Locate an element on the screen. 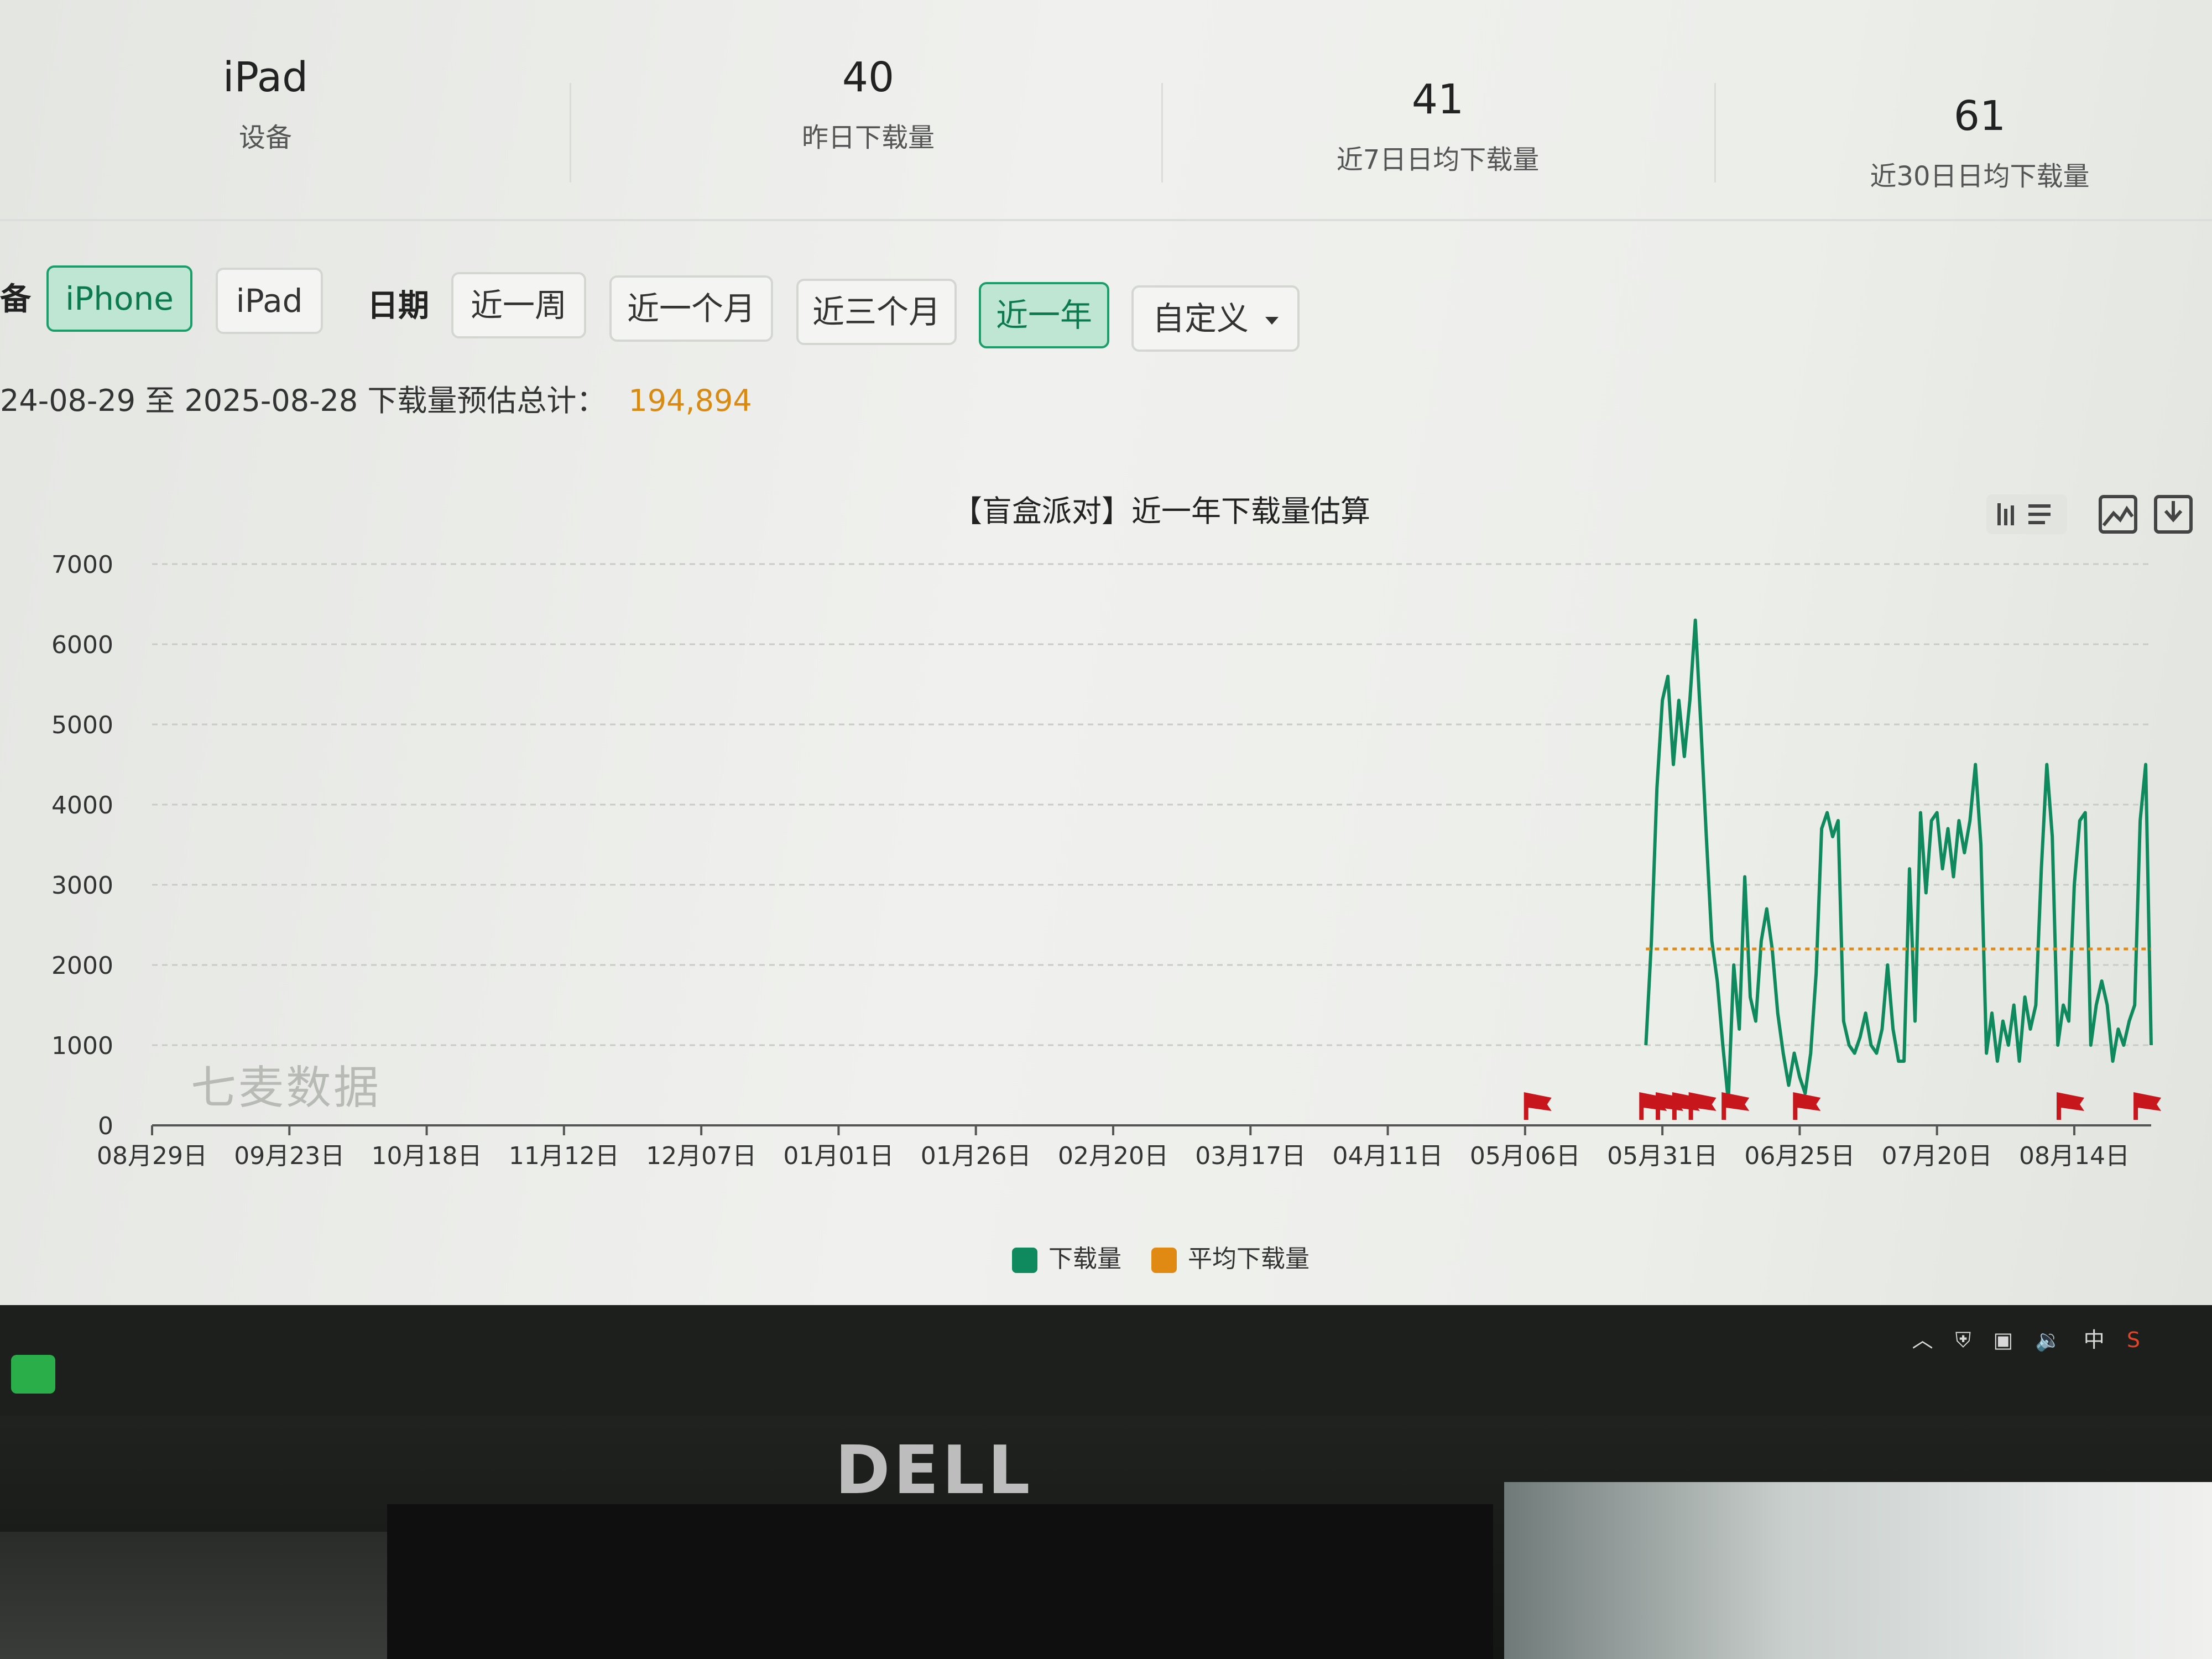 The image size is (2212, 1659). monitor-stand is located at coordinates (940, 1582).